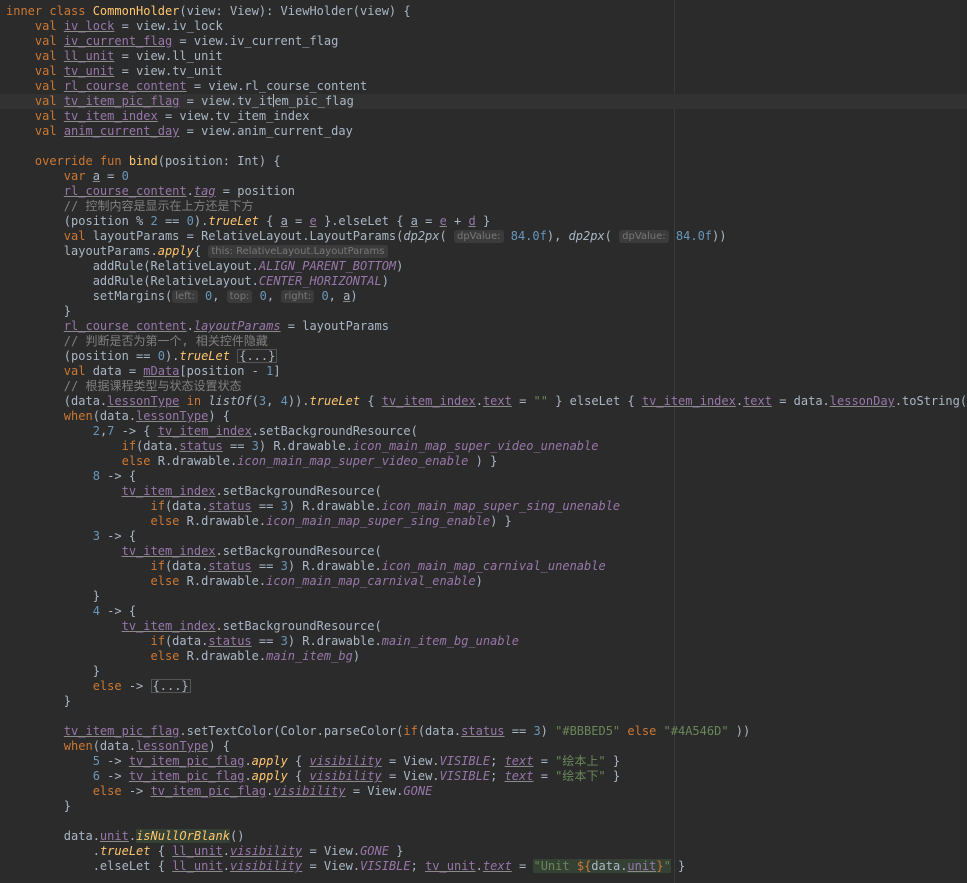  I want to click on code-line-2: val iv_lock = view.iv_lock, so click(128, 26).